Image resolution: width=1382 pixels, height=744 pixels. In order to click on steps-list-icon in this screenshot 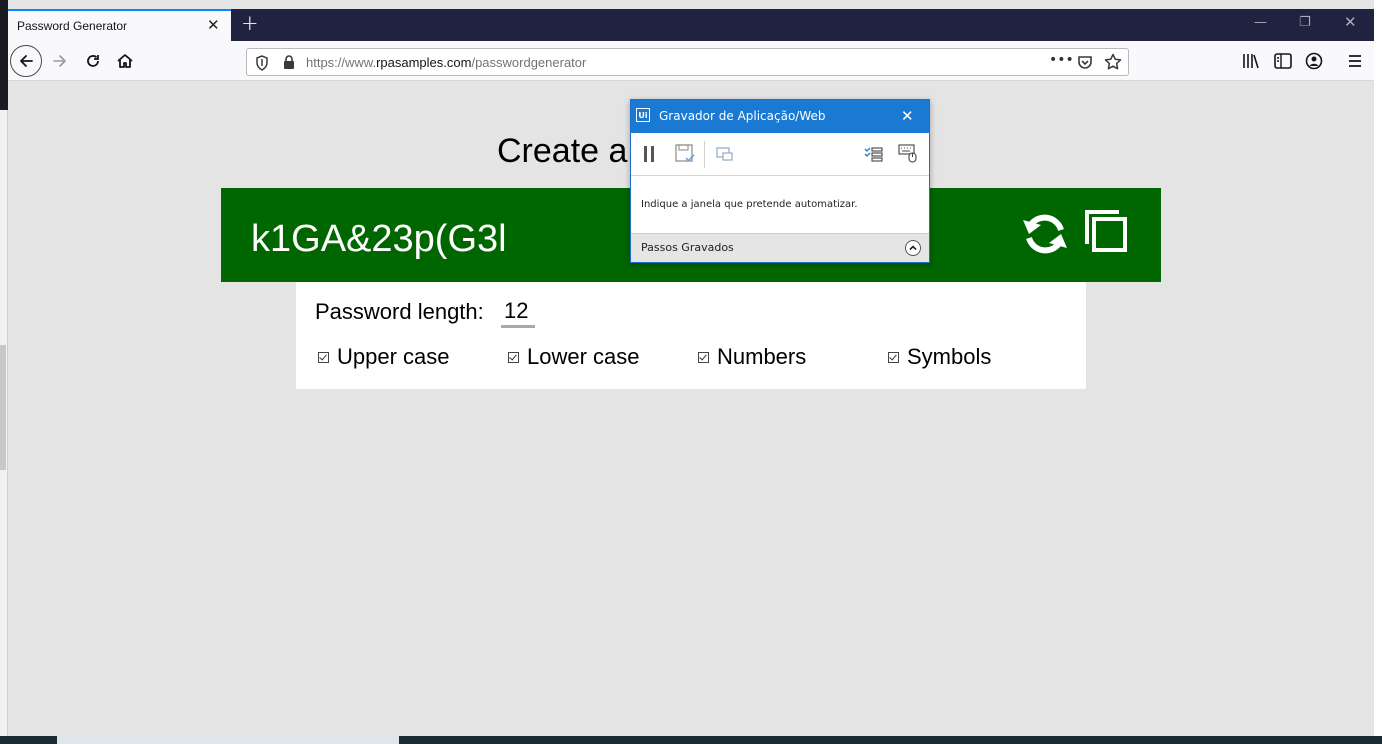, I will do `click(873, 154)`.